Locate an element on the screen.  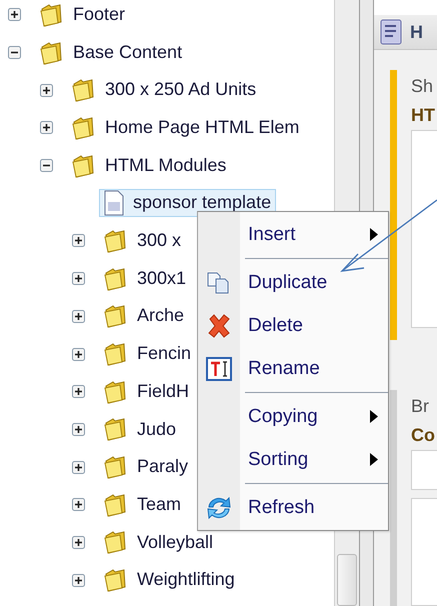
tree-item: Paraly is located at coordinates (146, 467).